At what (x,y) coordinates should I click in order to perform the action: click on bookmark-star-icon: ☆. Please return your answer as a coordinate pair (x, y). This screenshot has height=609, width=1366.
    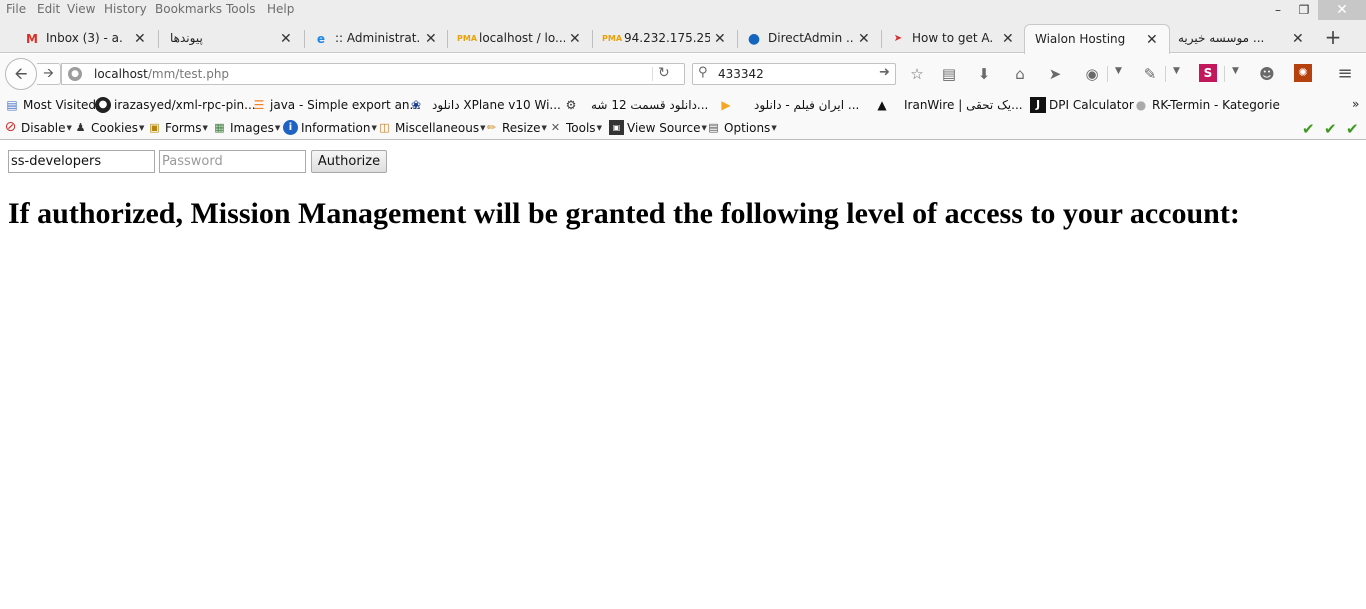
    Looking at the image, I should click on (917, 74).